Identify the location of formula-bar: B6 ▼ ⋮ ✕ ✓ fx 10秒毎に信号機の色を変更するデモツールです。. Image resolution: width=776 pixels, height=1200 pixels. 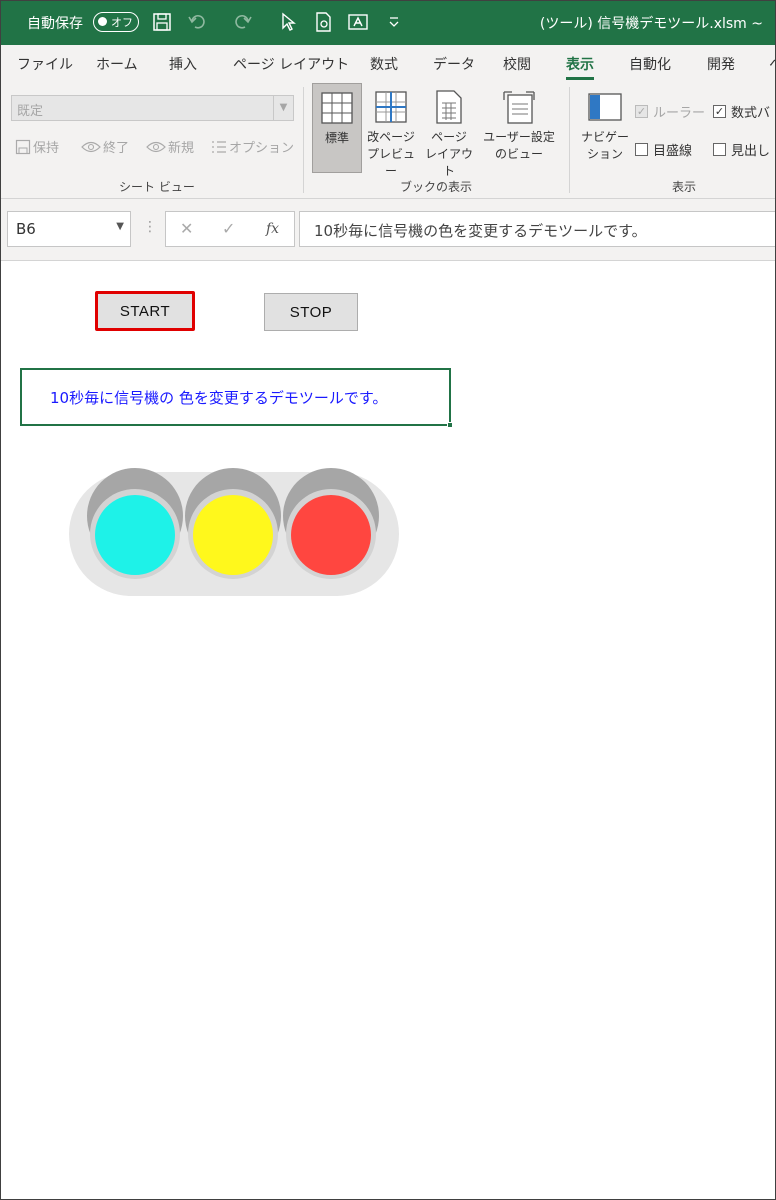
(388, 230).